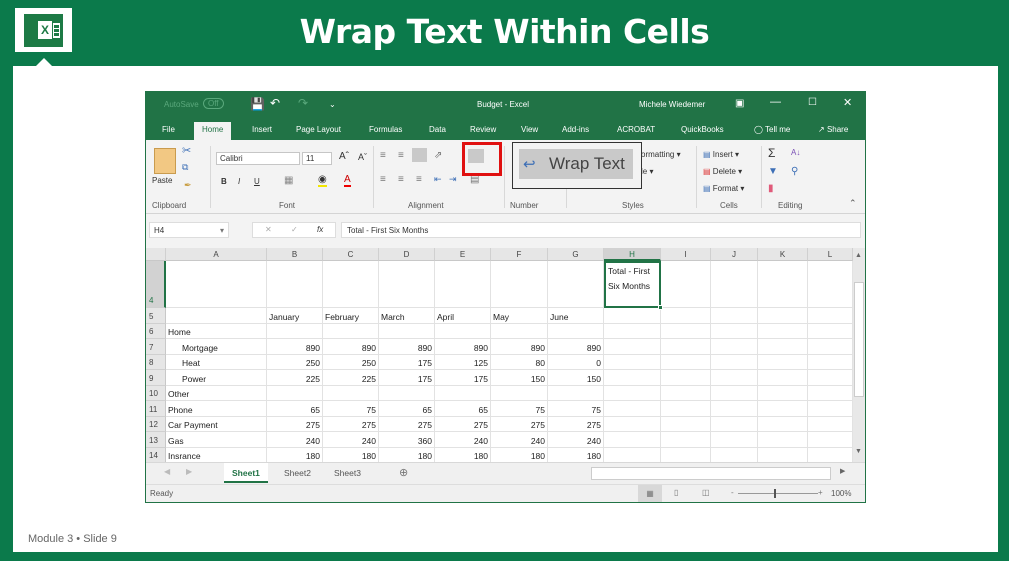  What do you see at coordinates (216, 393) in the screenshot?
I see `cell: Other` at bounding box center [216, 393].